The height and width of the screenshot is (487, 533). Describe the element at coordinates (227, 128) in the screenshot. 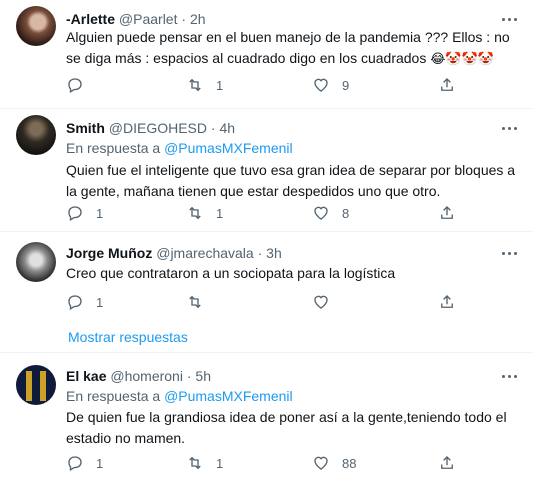

I see `timestamp: 4h` at that location.